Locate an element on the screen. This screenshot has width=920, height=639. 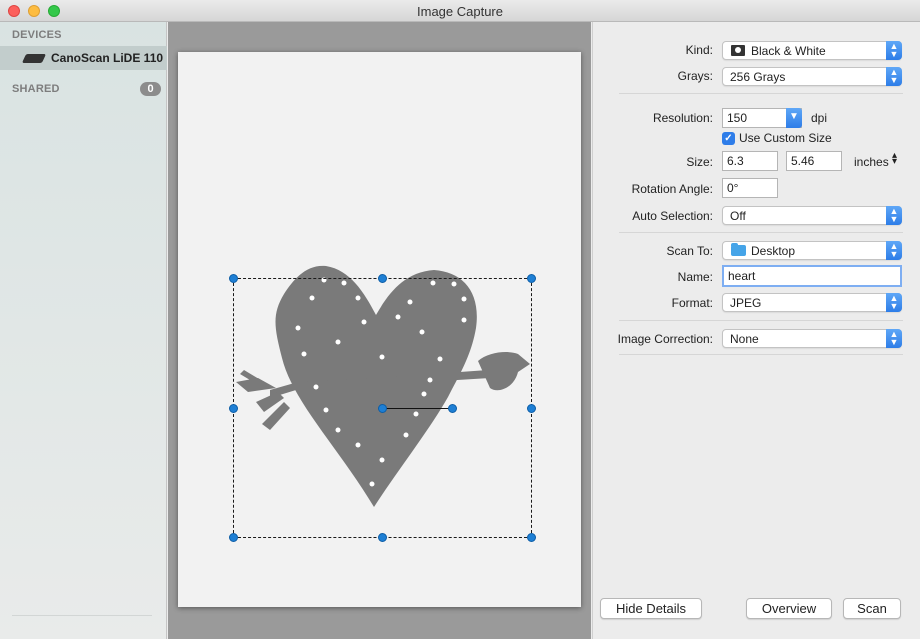
auto-selection-label: Auto Selection: is located at coordinates (672, 216).